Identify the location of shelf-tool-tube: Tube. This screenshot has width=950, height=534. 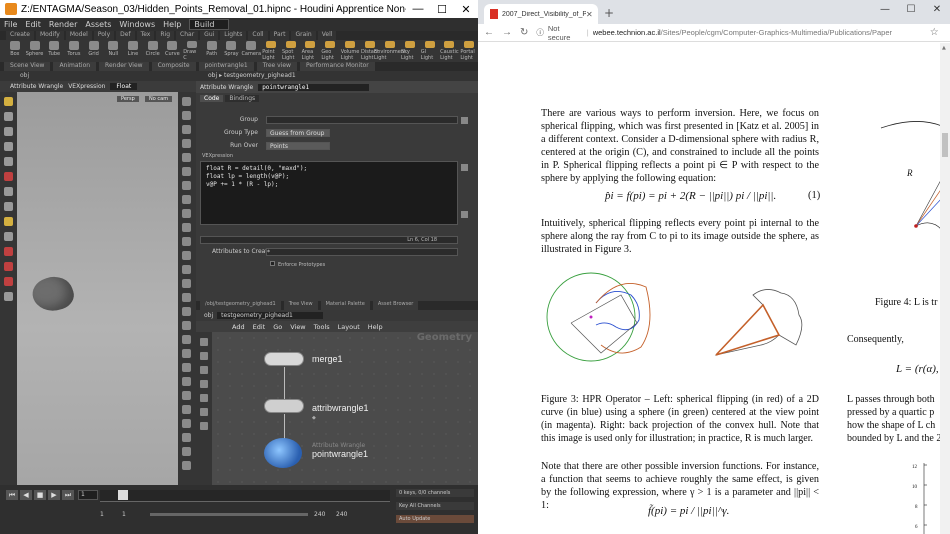
(54, 51).